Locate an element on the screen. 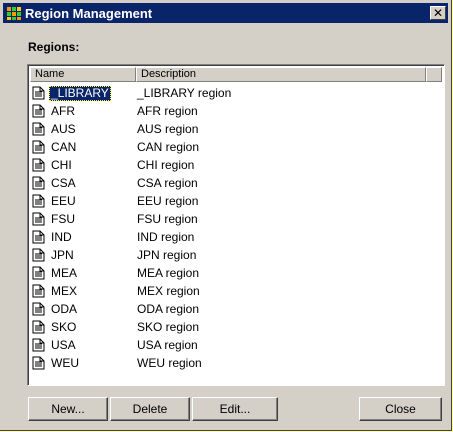  region-name: _LIBRARY is located at coordinates (80, 93).